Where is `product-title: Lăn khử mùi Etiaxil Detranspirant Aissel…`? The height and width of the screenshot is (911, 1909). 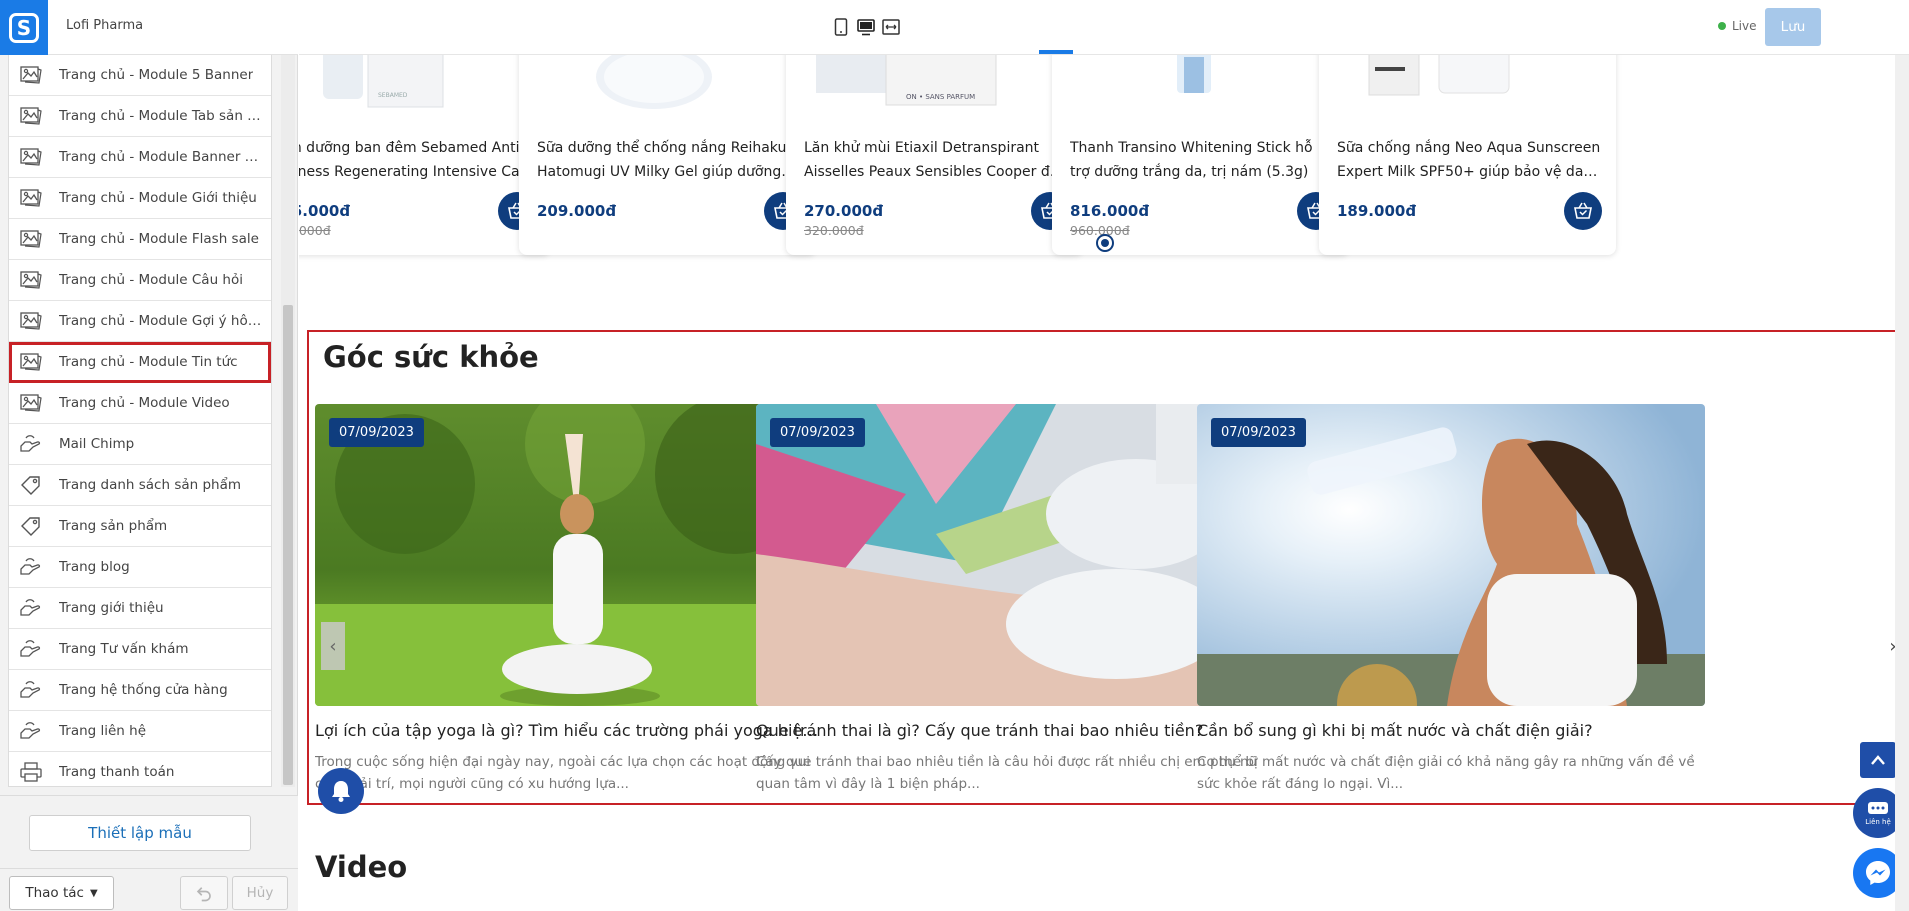
product-title: Lăn khử mùi Etiaxil Detranspirant Aissel… is located at coordinates (936, 160).